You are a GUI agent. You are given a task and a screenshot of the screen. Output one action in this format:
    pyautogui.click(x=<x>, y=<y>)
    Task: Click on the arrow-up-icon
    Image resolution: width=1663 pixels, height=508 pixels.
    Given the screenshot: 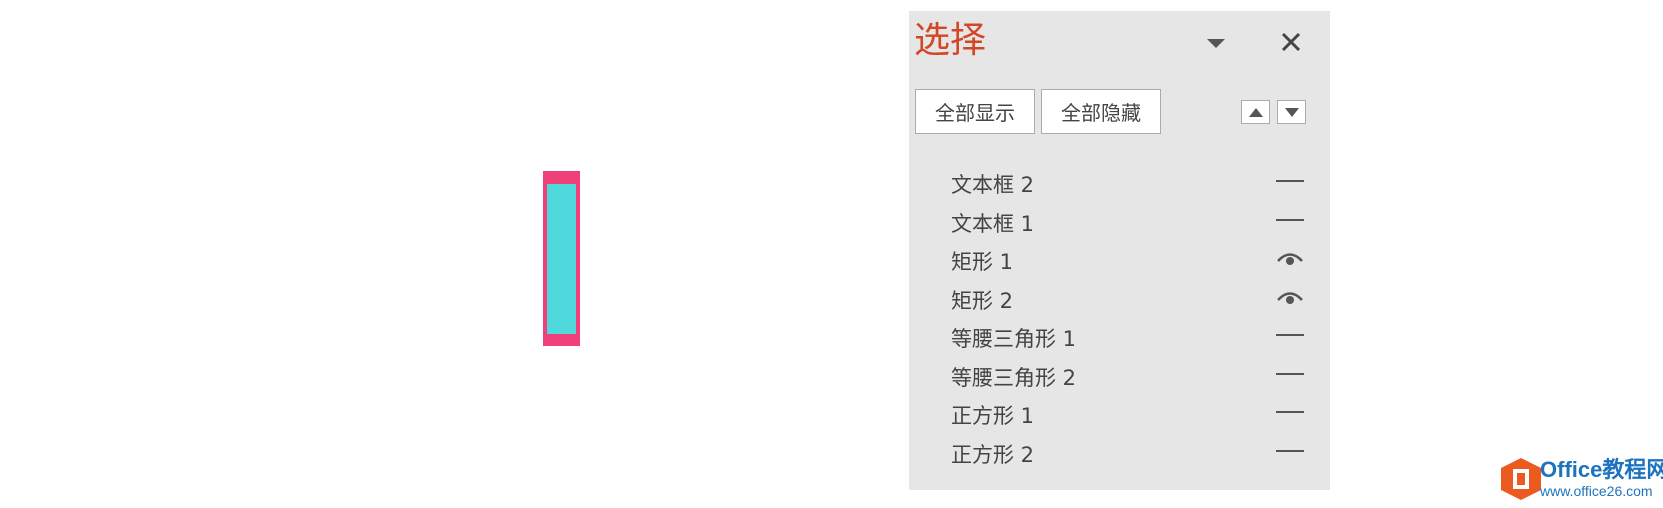 What is the action you would take?
    pyautogui.click(x=1255, y=112)
    